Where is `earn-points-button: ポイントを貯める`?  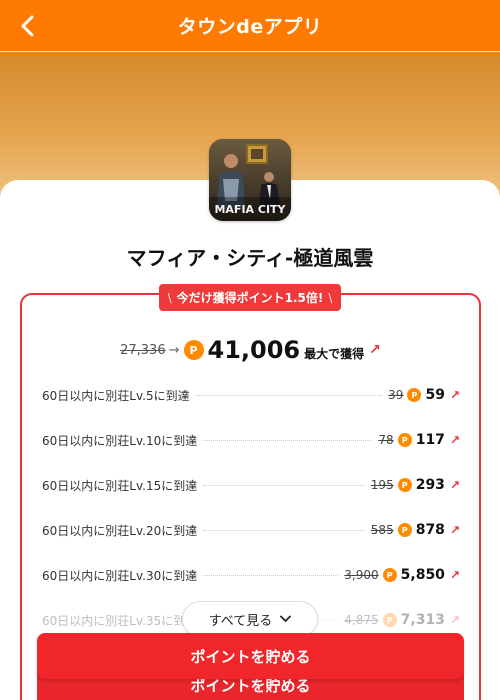 earn-points-button: ポイントを貯める is located at coordinates (250, 656).